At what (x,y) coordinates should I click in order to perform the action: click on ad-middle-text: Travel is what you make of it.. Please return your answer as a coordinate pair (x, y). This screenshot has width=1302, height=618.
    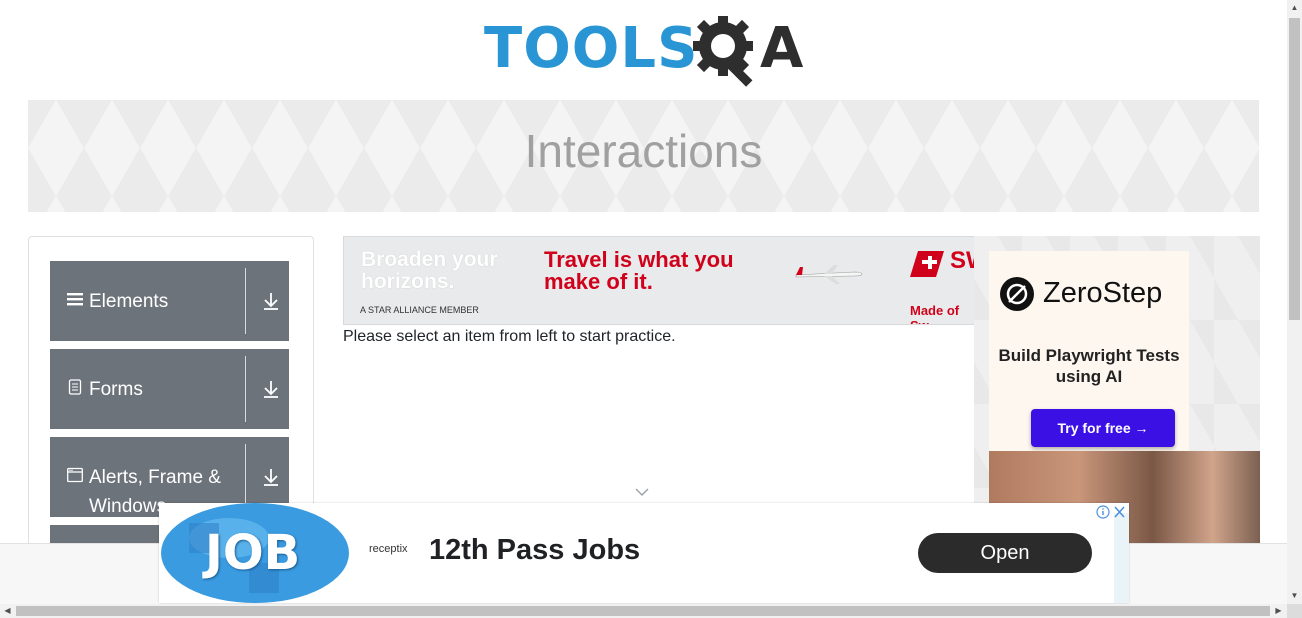
    Looking at the image, I should click on (639, 270).